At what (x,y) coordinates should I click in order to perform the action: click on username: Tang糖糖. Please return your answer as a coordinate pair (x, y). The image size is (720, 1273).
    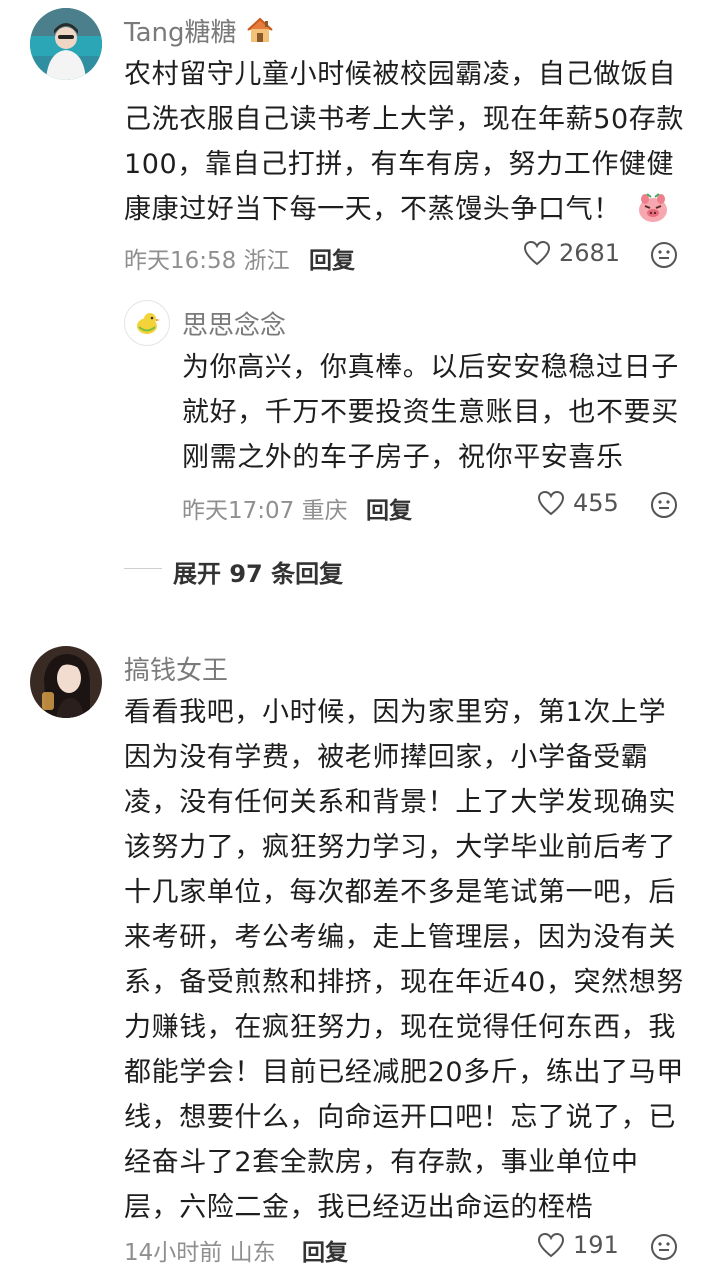
    Looking at the image, I should click on (199, 31).